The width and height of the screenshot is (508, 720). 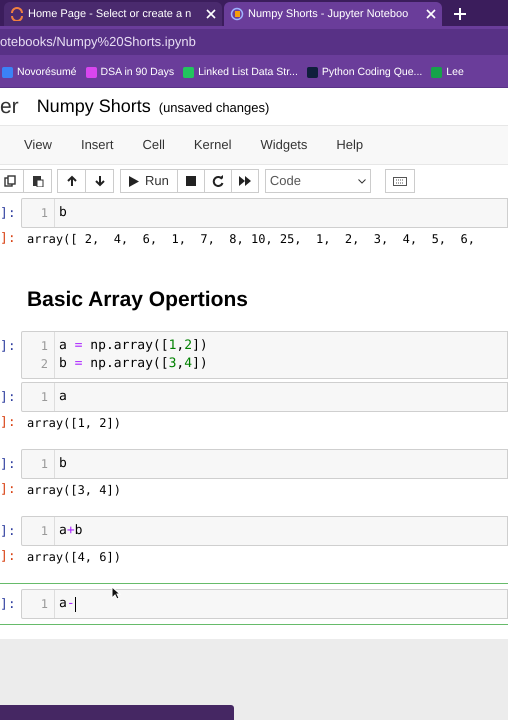 I want to click on play-icon, so click(x=134, y=181).